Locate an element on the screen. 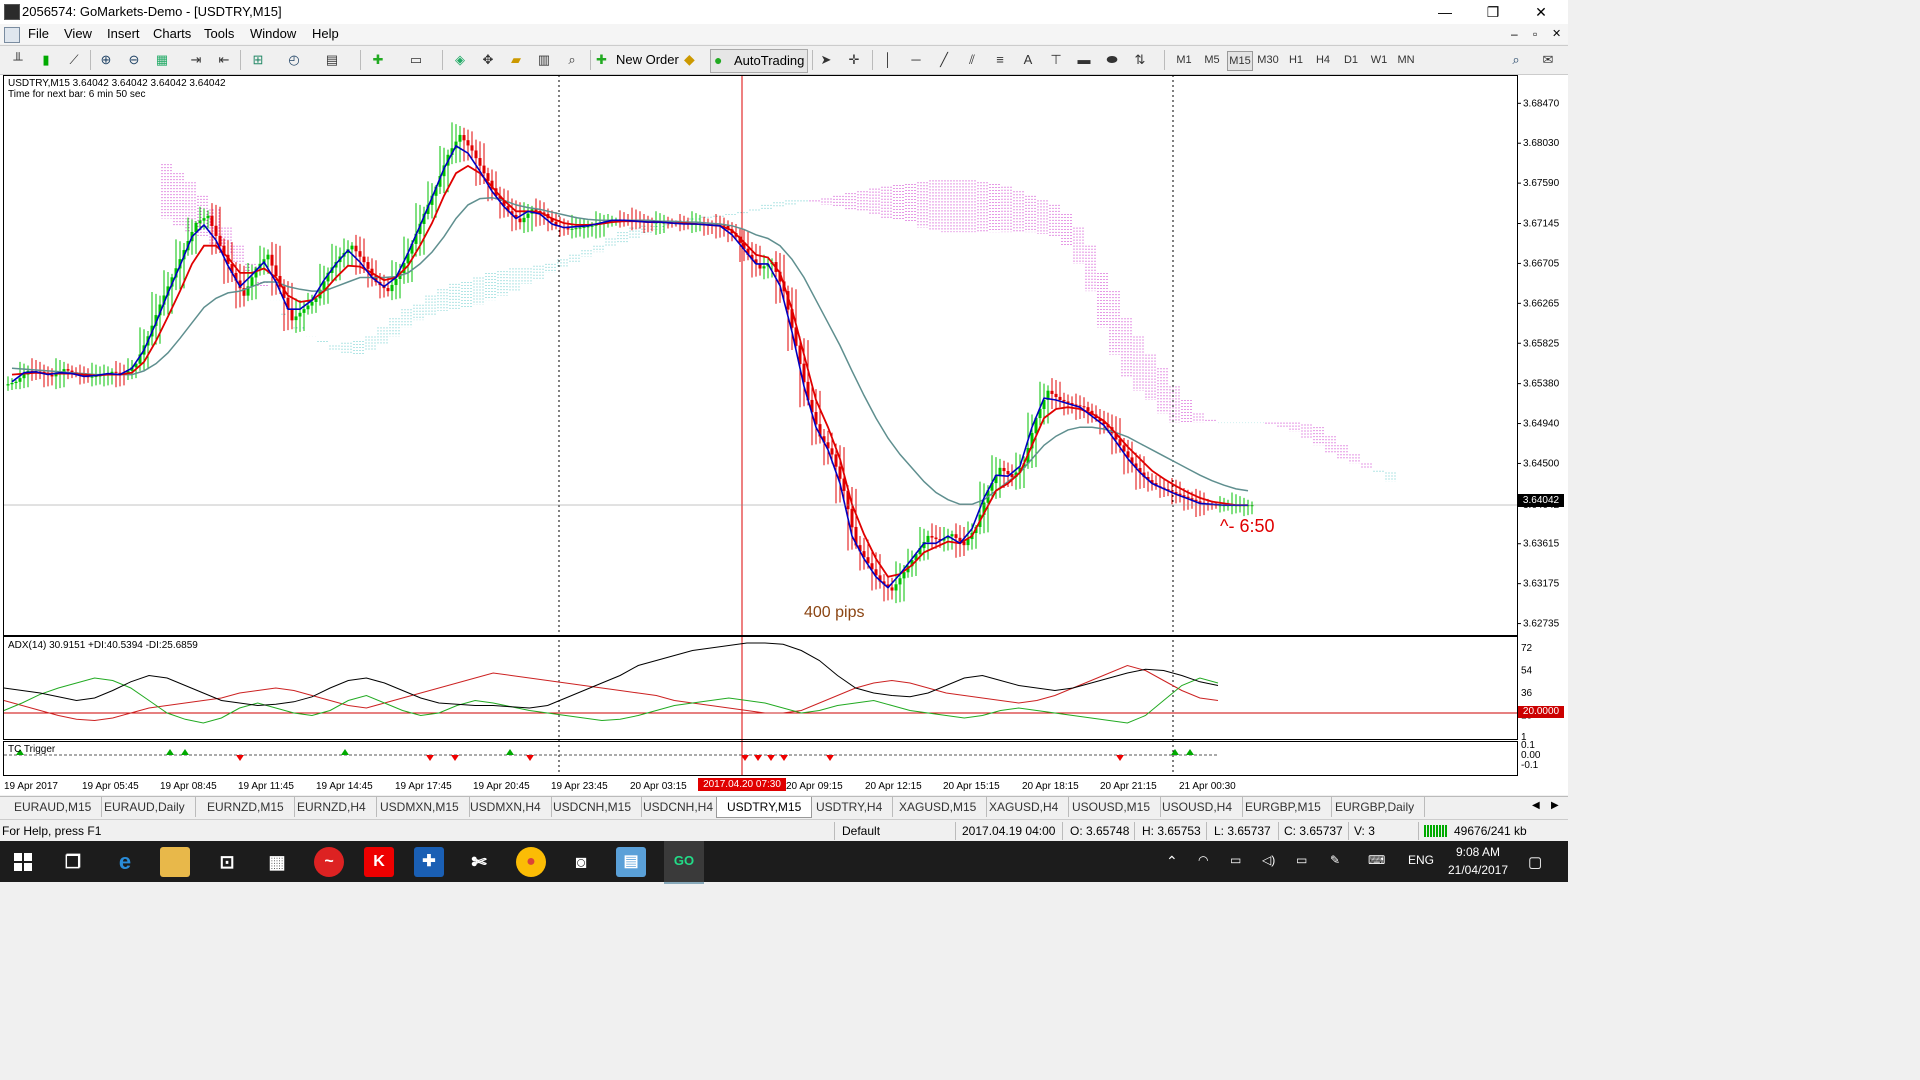 The image size is (1920, 1080). zoom-in-icon: ⊕ is located at coordinates (106, 60).